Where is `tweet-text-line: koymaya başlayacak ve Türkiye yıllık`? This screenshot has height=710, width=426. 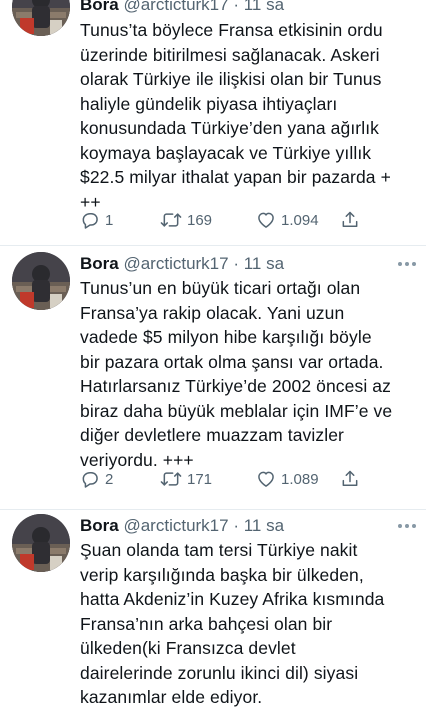 tweet-text-line: koymaya başlayacak ve Türkiye yıllık is located at coordinates (226, 152).